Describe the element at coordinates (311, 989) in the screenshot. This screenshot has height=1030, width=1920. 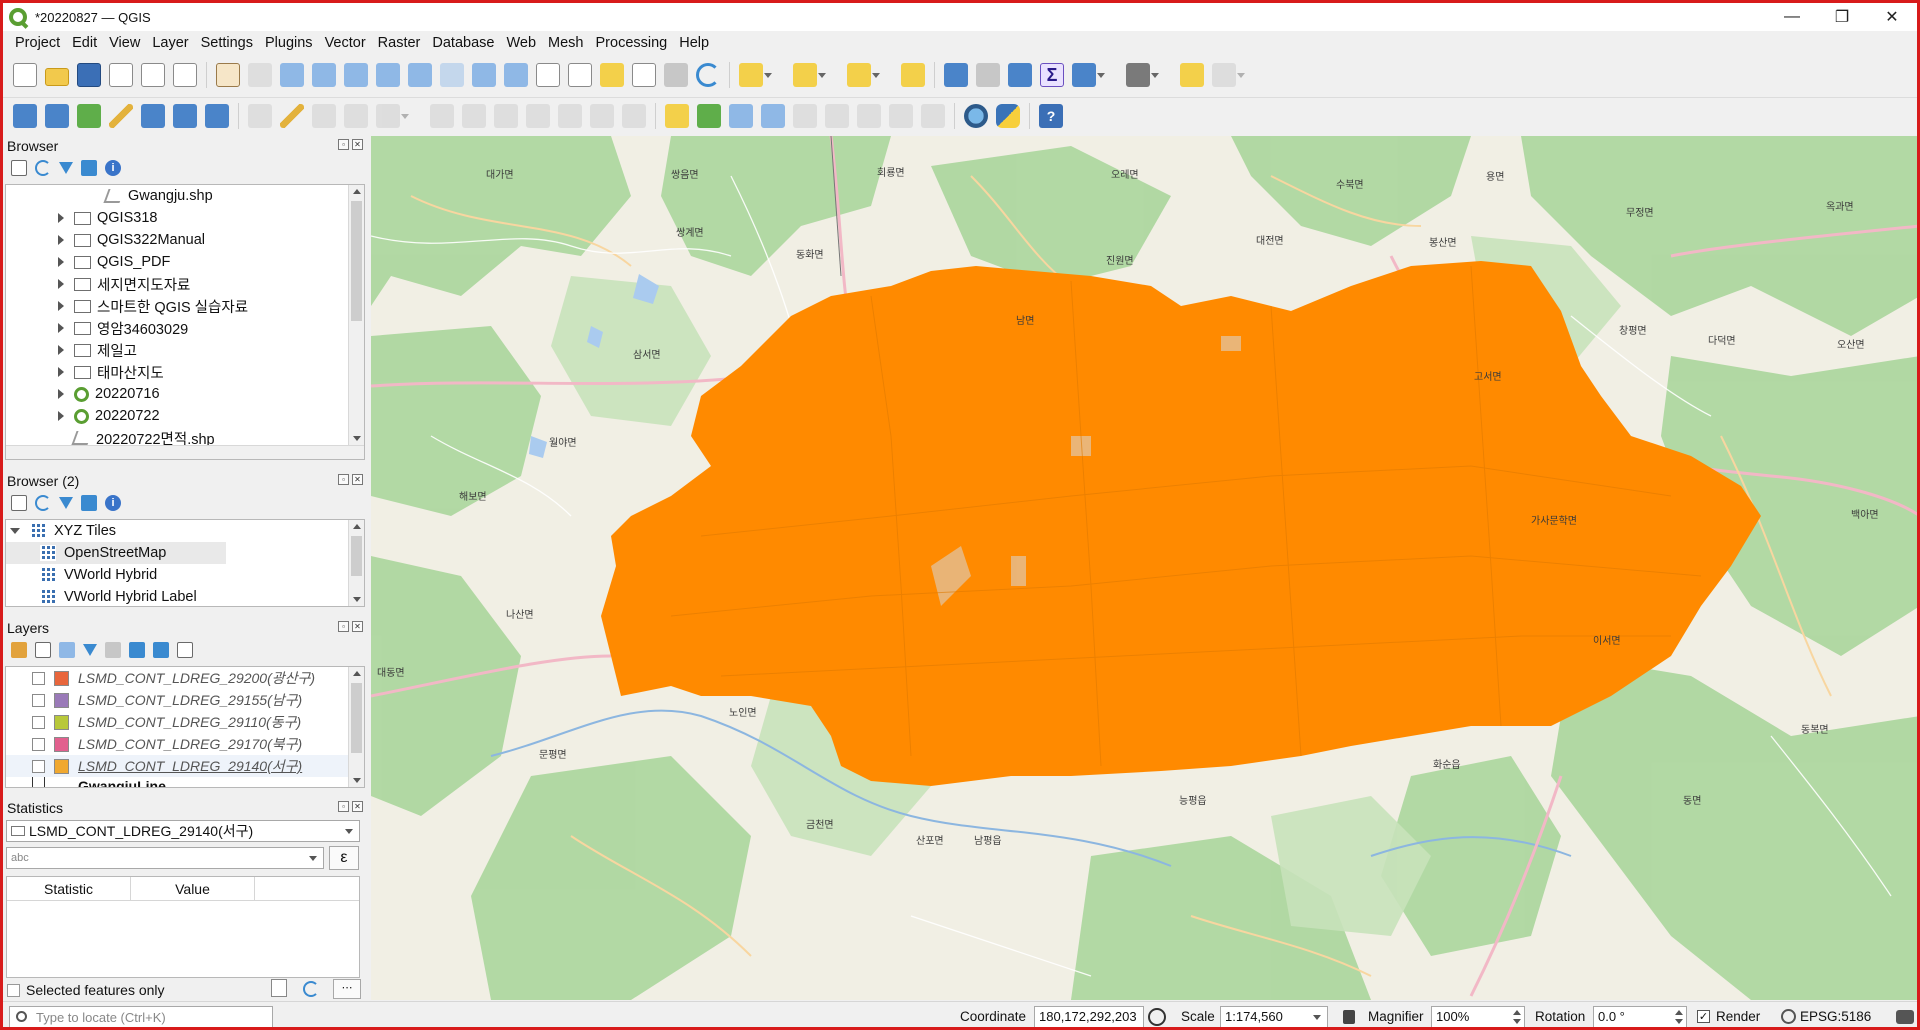
I see `recalculate-statistics-icon` at that location.